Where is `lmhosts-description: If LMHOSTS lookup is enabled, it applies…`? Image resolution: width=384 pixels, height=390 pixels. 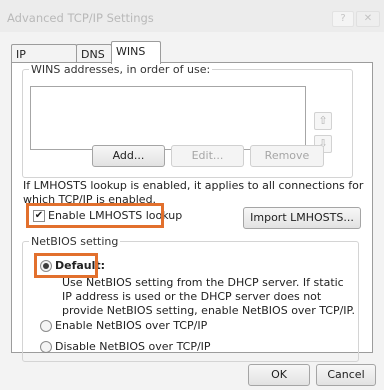 lmhosts-description: If LMHOSTS lookup is enabled, it applies… is located at coordinates (193, 192).